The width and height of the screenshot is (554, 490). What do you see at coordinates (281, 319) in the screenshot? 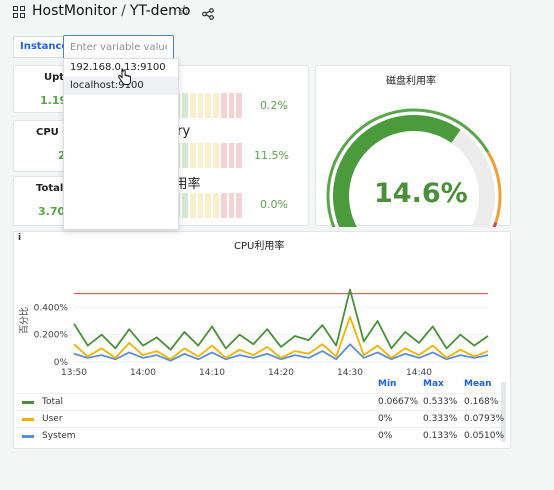
I see `series-line-total` at bounding box center [281, 319].